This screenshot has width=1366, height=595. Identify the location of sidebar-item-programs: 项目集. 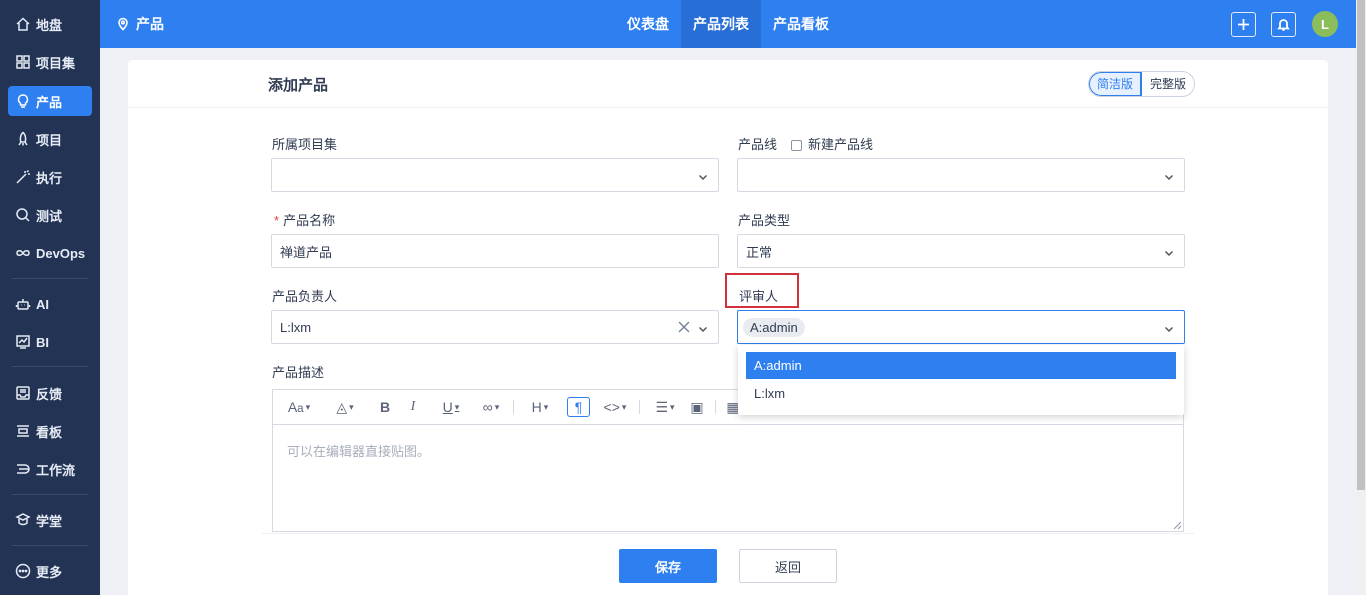
(50, 62).